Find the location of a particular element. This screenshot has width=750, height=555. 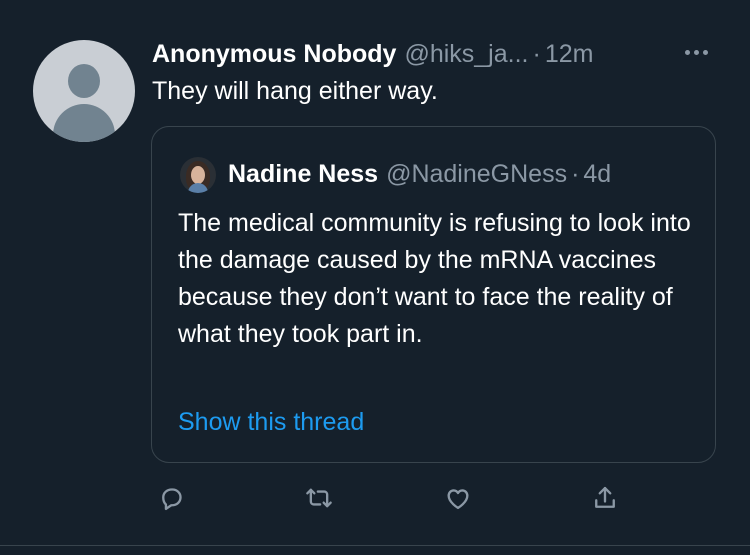

share-button is located at coordinates (605, 498).